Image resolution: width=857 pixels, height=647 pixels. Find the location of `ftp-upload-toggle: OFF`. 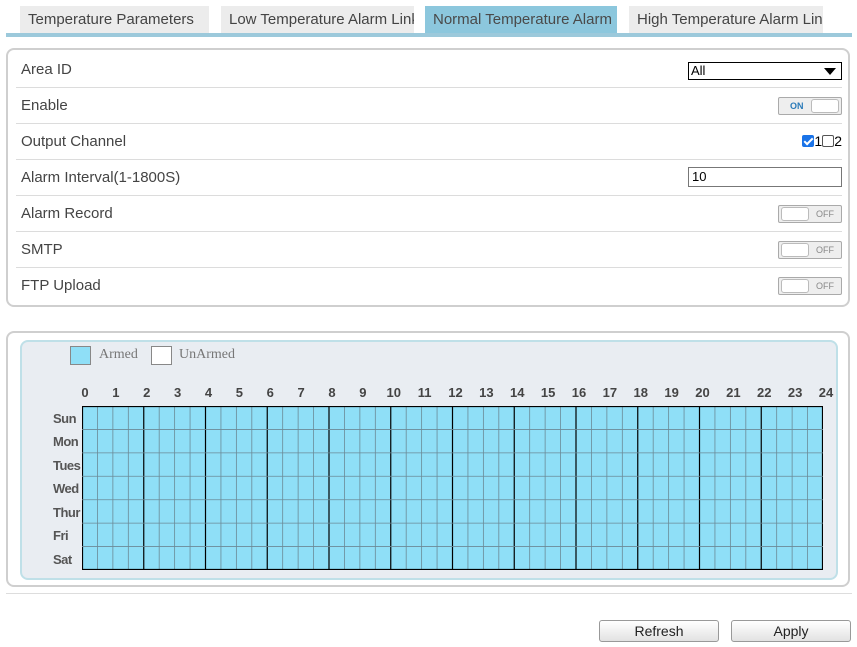

ftp-upload-toggle: OFF is located at coordinates (810, 286).